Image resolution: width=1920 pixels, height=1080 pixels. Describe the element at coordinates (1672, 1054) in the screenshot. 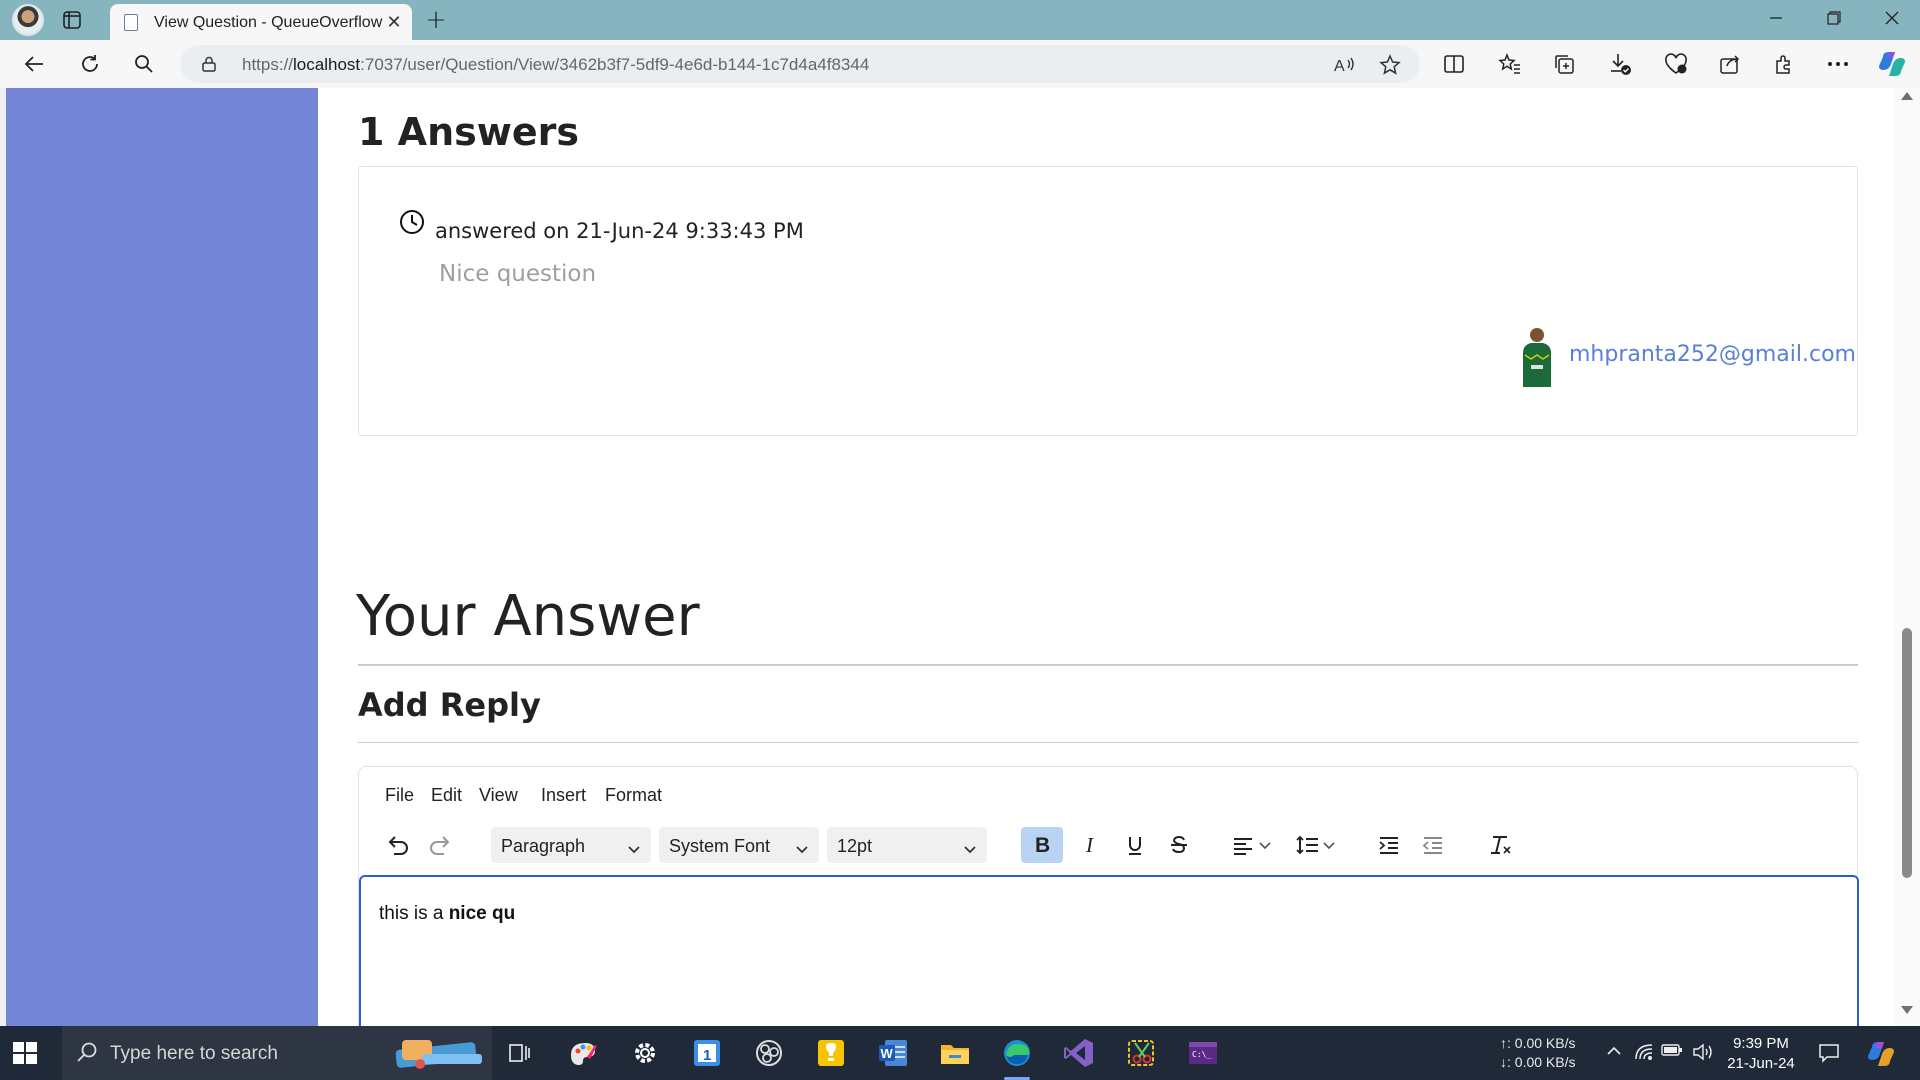

I see `battery-icon` at that location.